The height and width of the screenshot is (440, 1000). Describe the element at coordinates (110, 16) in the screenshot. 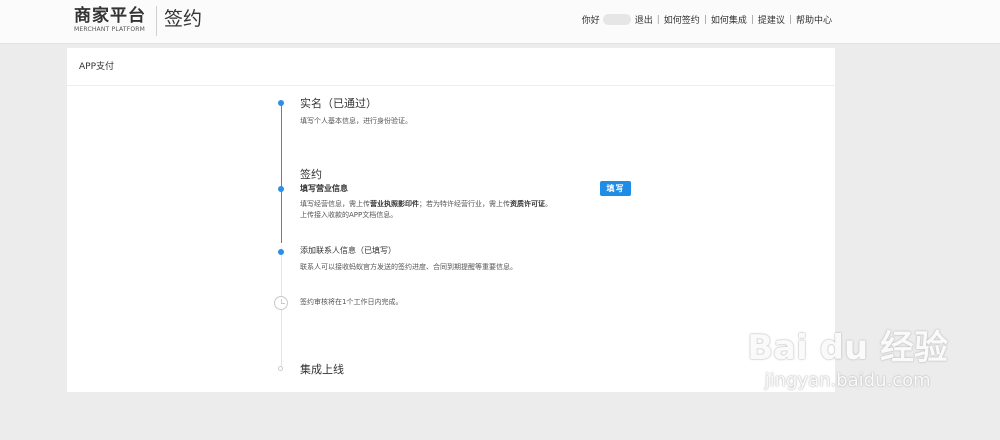

I see `logo-title: 商家平台` at that location.